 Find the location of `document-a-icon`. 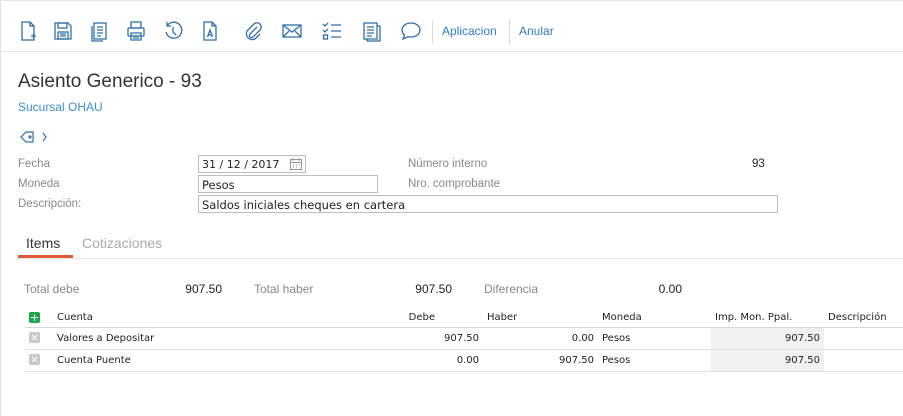

document-a-icon is located at coordinates (210, 31).